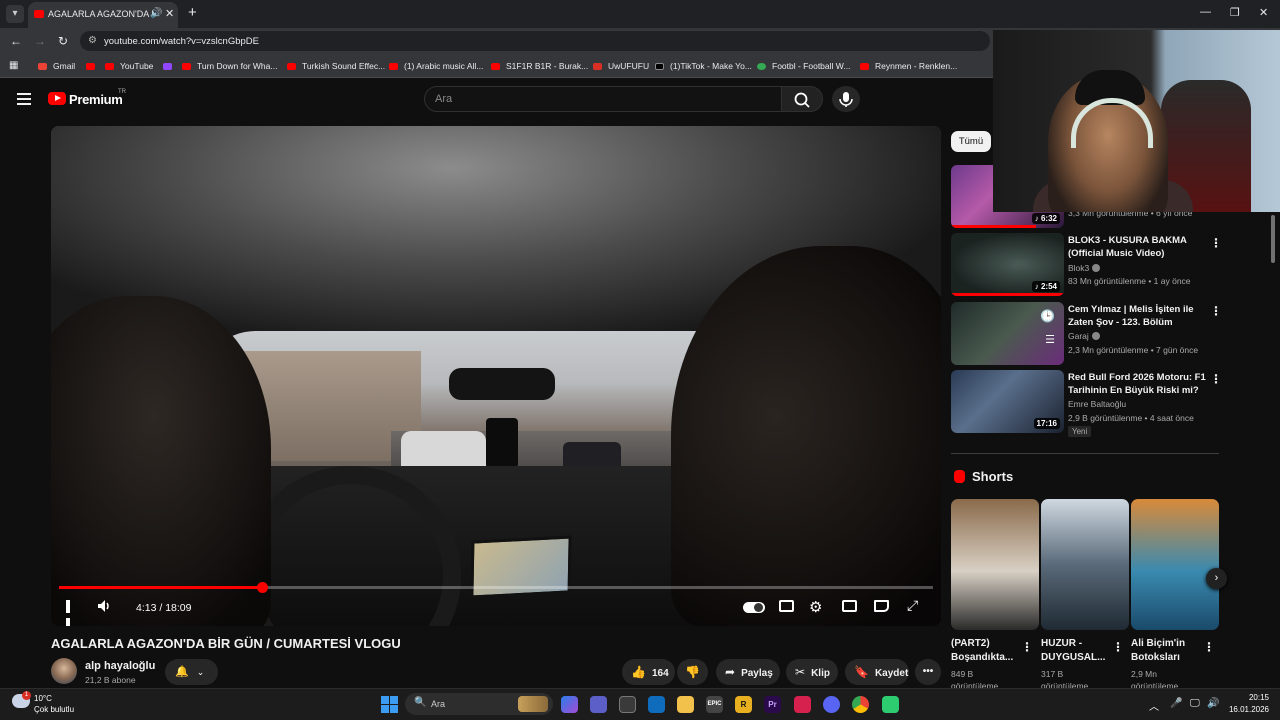 This screenshot has height=720, width=1280. What do you see at coordinates (263, 587) in the screenshot?
I see `seek-handle` at bounding box center [263, 587].